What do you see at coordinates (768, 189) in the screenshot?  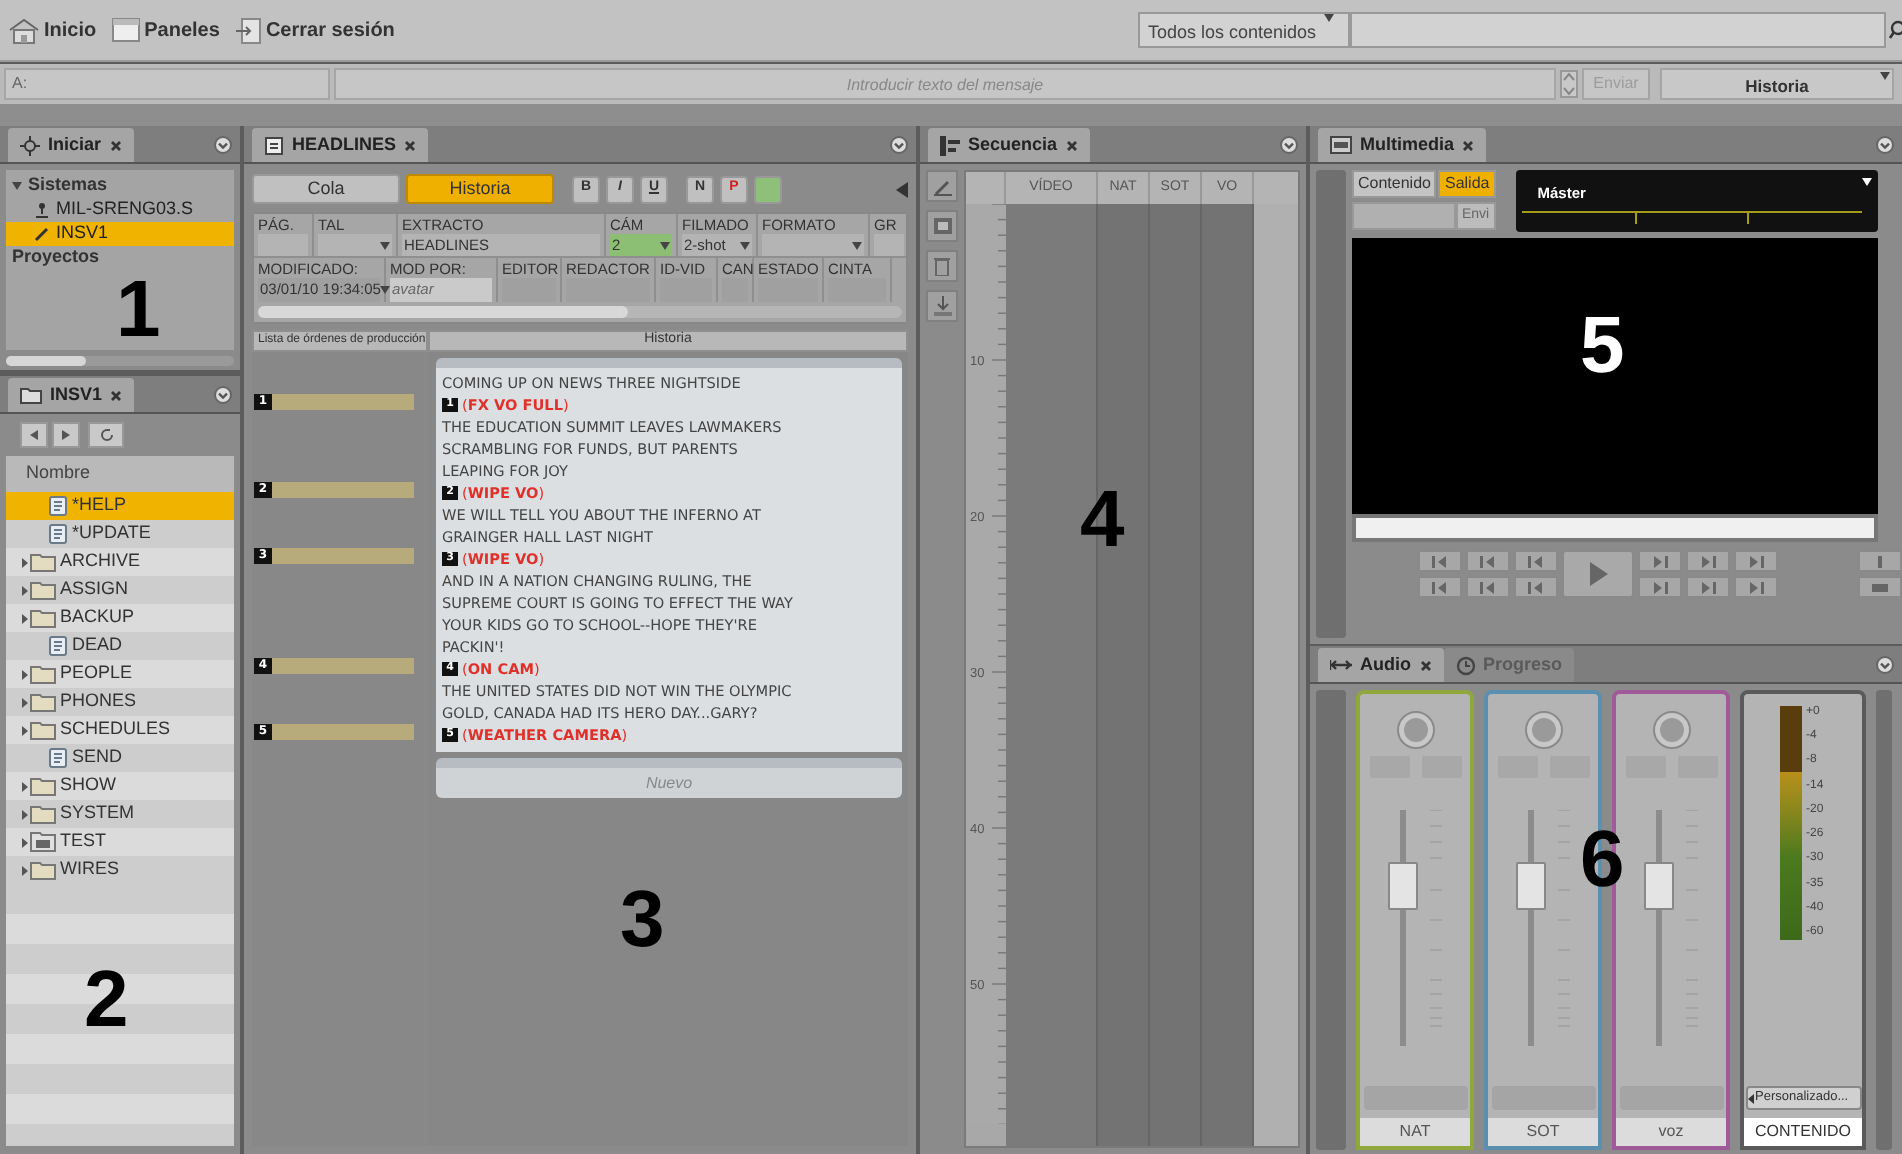 I see `format-button` at bounding box center [768, 189].